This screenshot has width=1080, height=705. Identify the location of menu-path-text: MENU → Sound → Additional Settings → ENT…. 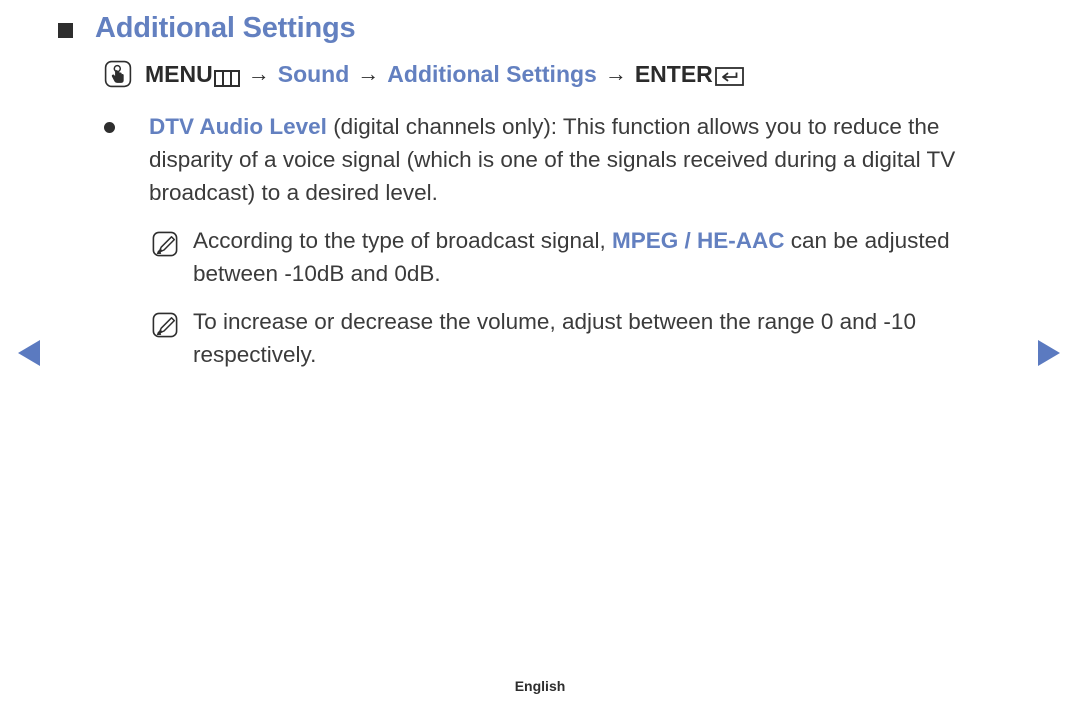
(444, 74).